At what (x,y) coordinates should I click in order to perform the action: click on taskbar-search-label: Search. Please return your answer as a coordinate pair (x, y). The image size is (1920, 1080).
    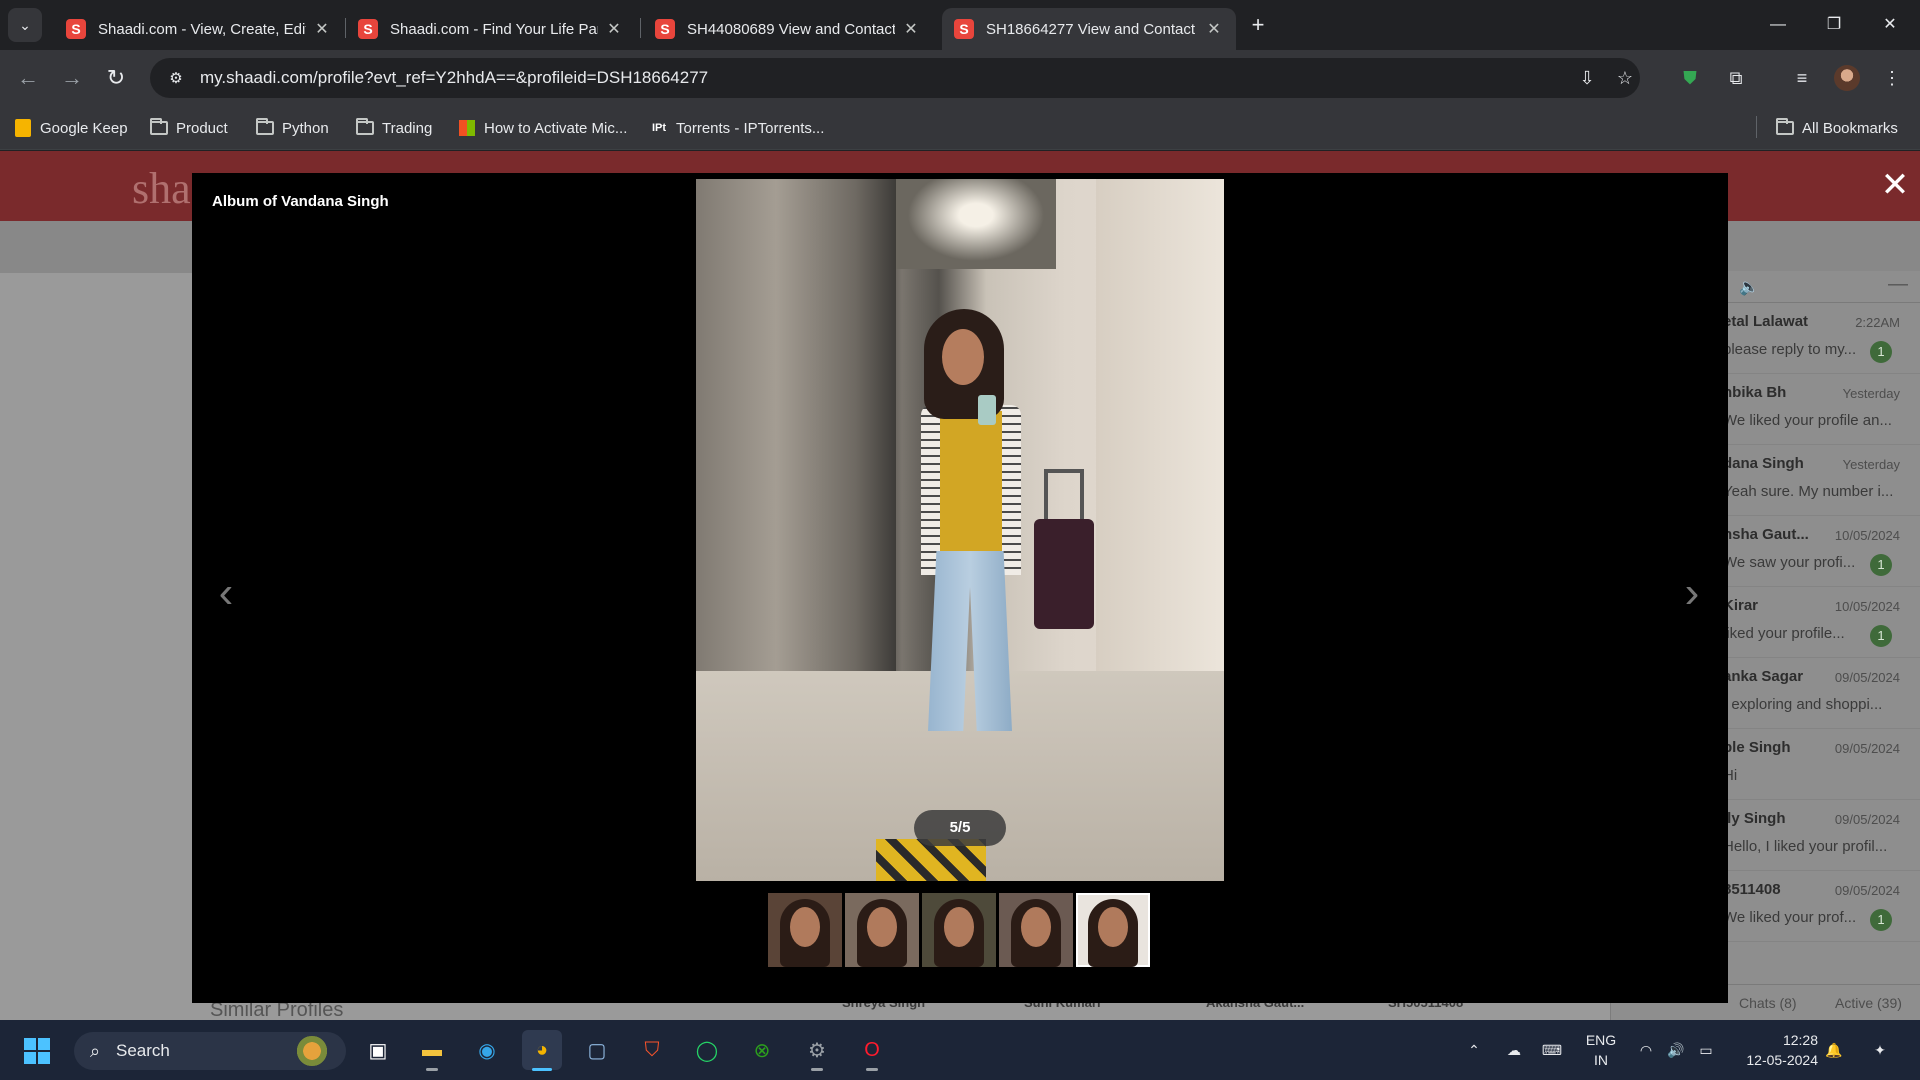
    Looking at the image, I should click on (143, 1050).